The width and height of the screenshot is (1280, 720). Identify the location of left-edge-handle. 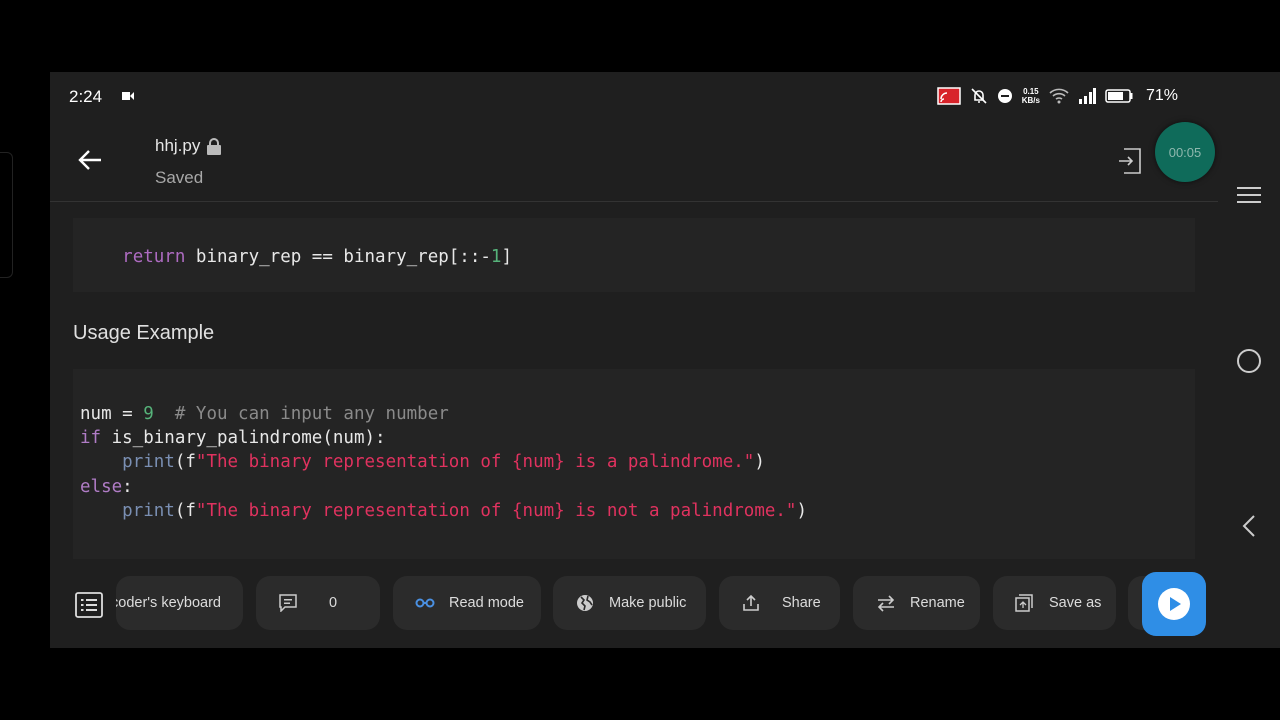
(6, 215).